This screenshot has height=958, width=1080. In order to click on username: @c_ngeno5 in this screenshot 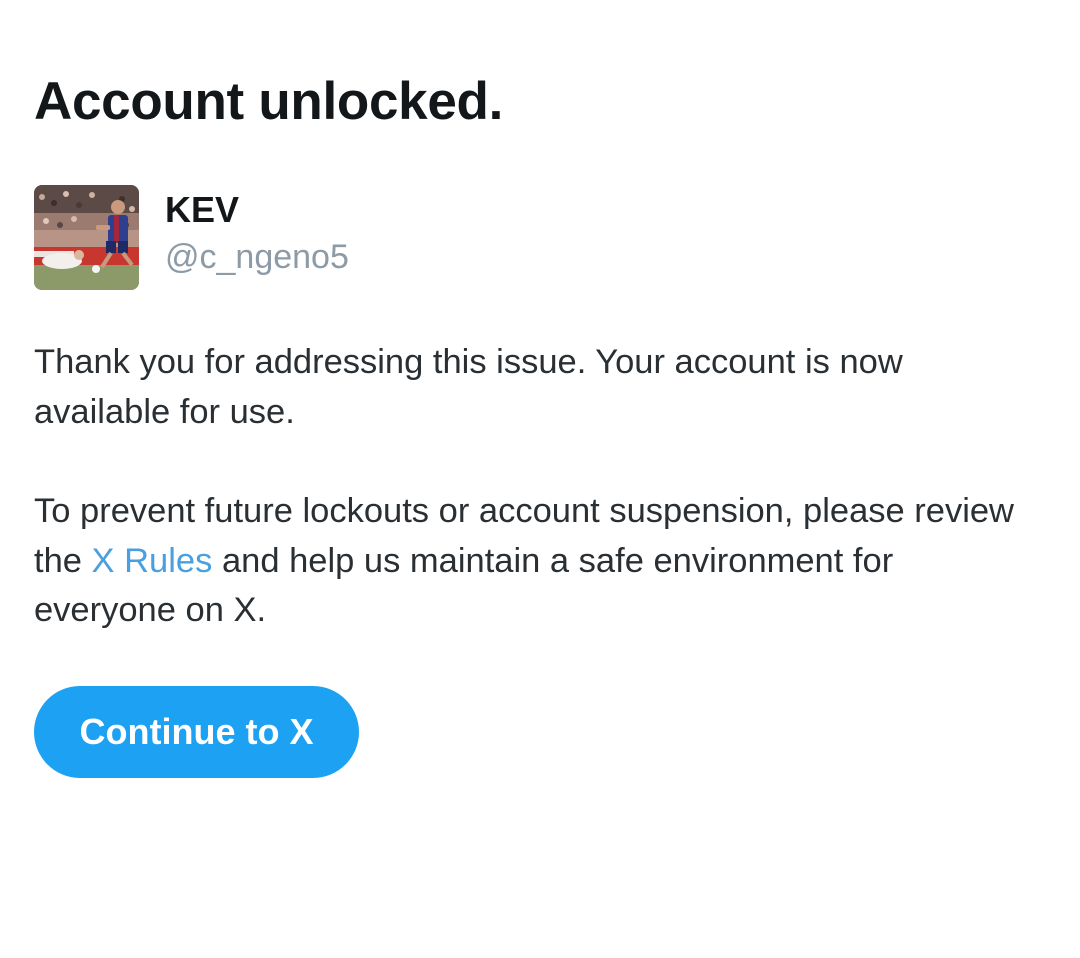, I will do `click(257, 257)`.